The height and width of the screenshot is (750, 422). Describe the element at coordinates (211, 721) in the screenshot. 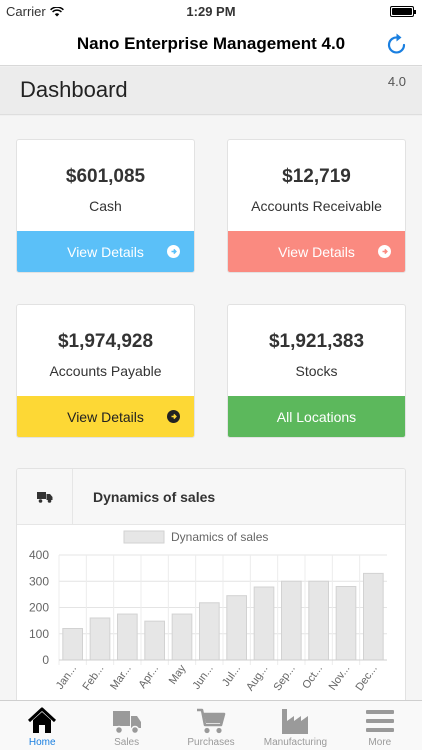

I see `cart-icon` at that location.